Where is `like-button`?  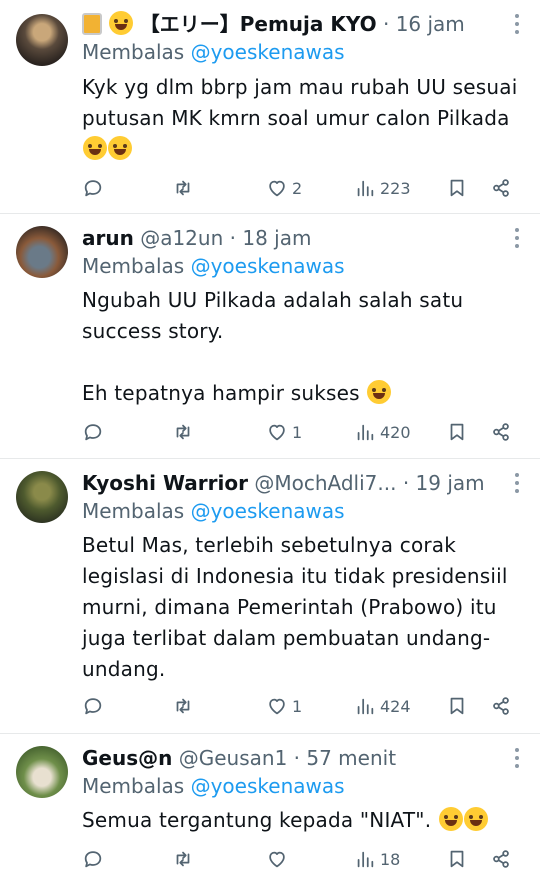 like-button is located at coordinates (279, 859).